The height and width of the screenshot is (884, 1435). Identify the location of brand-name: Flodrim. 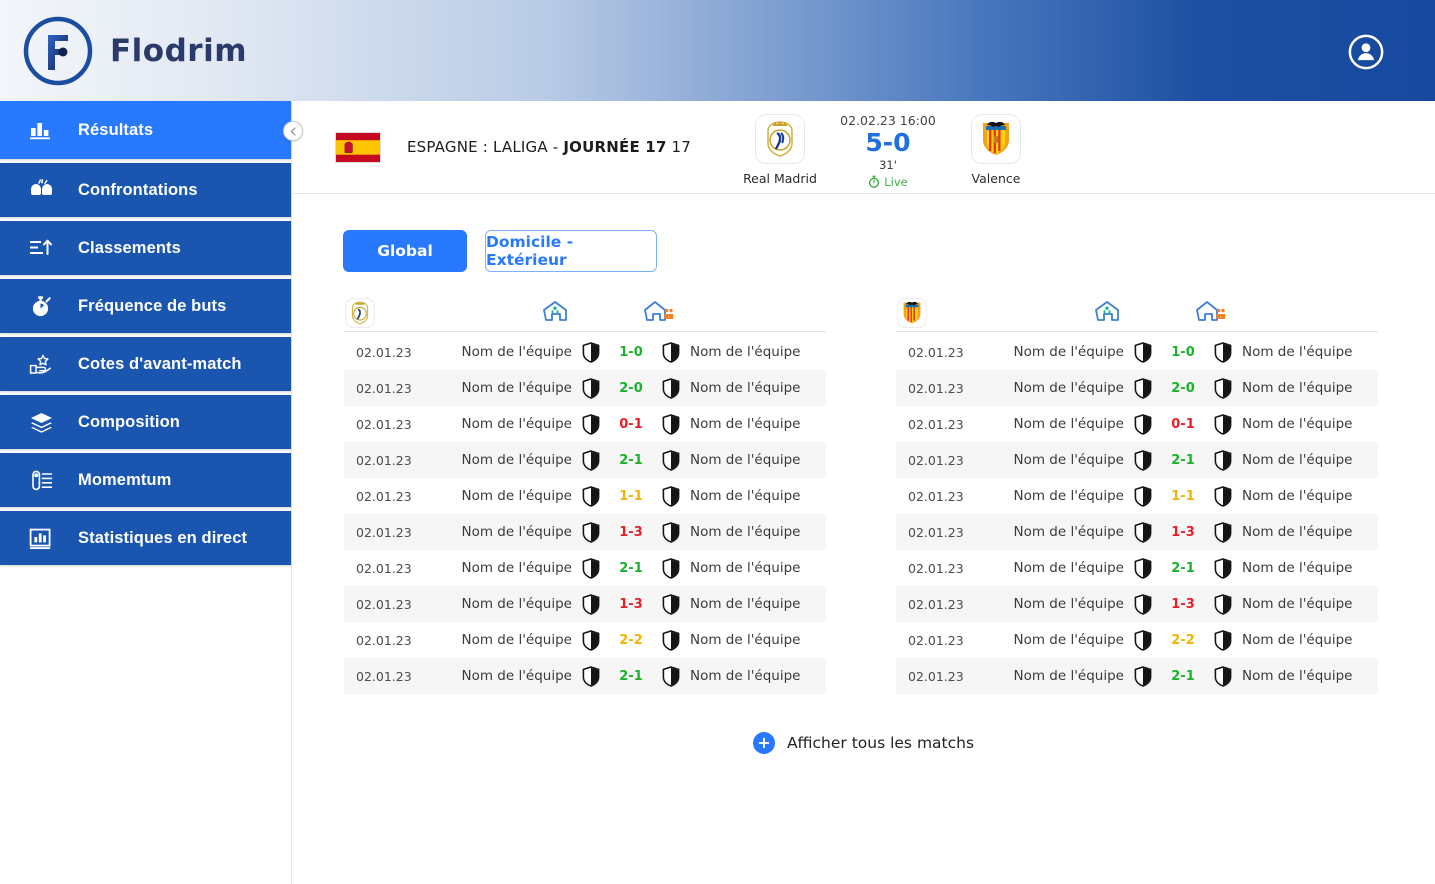
(179, 50).